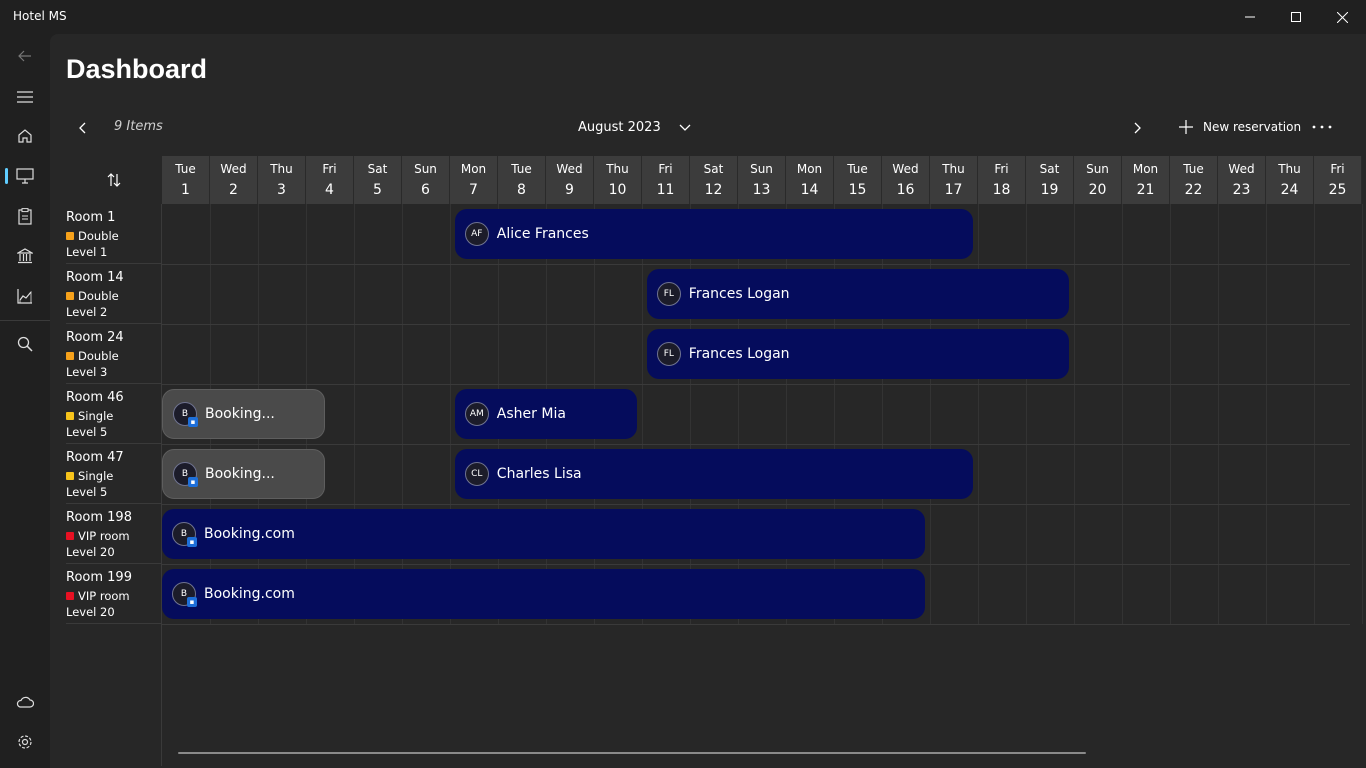 The height and width of the screenshot is (768, 1366). Describe the element at coordinates (1194, 180) in the screenshot. I see `day-header: Tue 22` at that location.